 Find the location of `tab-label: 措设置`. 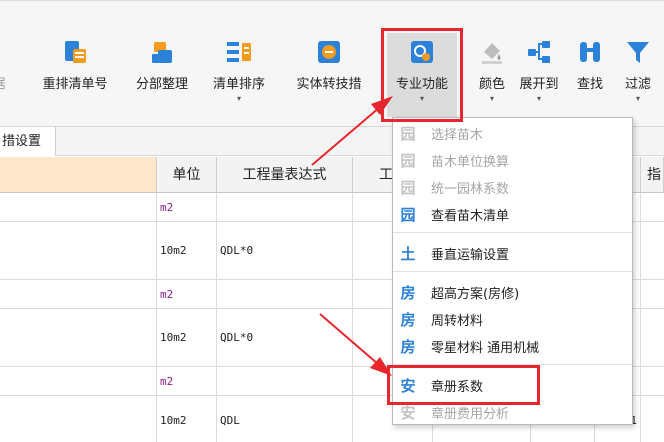

tab-label: 措设置 is located at coordinates (22, 141).